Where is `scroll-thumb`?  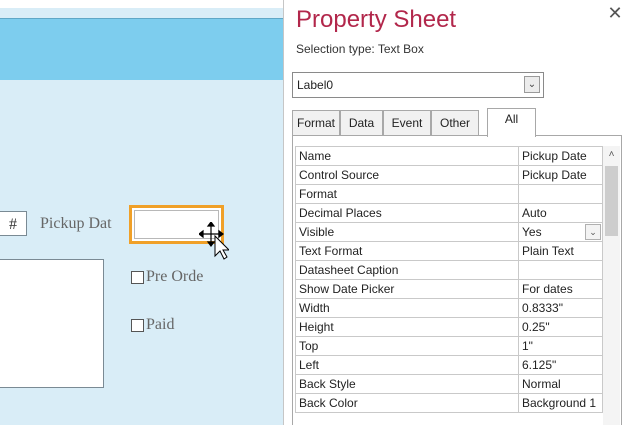
scroll-thumb is located at coordinates (611, 201).